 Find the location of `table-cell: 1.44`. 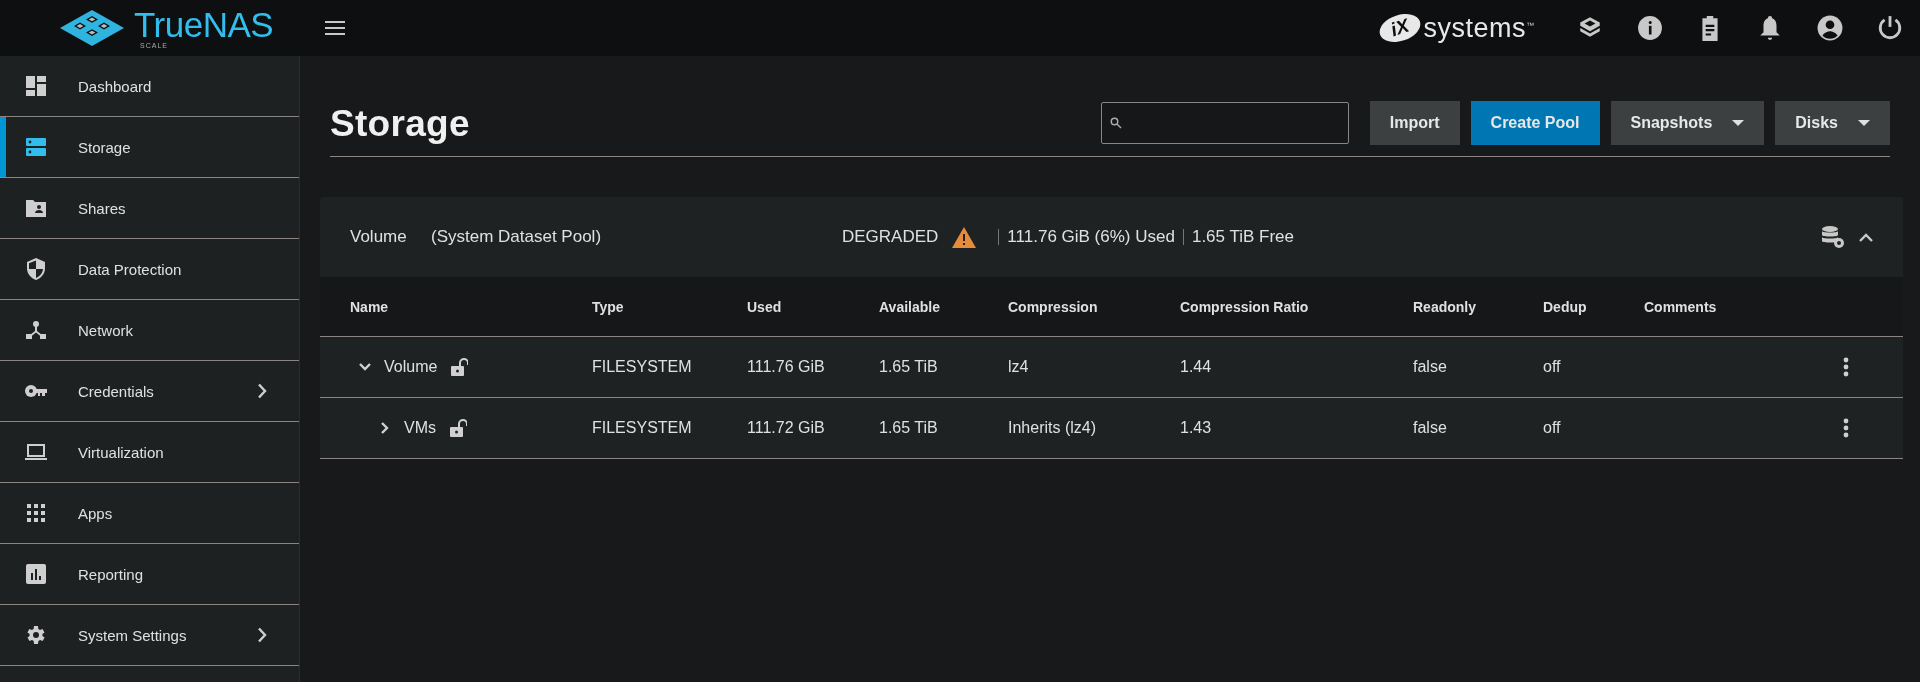

table-cell: 1.44 is located at coordinates (1196, 367).